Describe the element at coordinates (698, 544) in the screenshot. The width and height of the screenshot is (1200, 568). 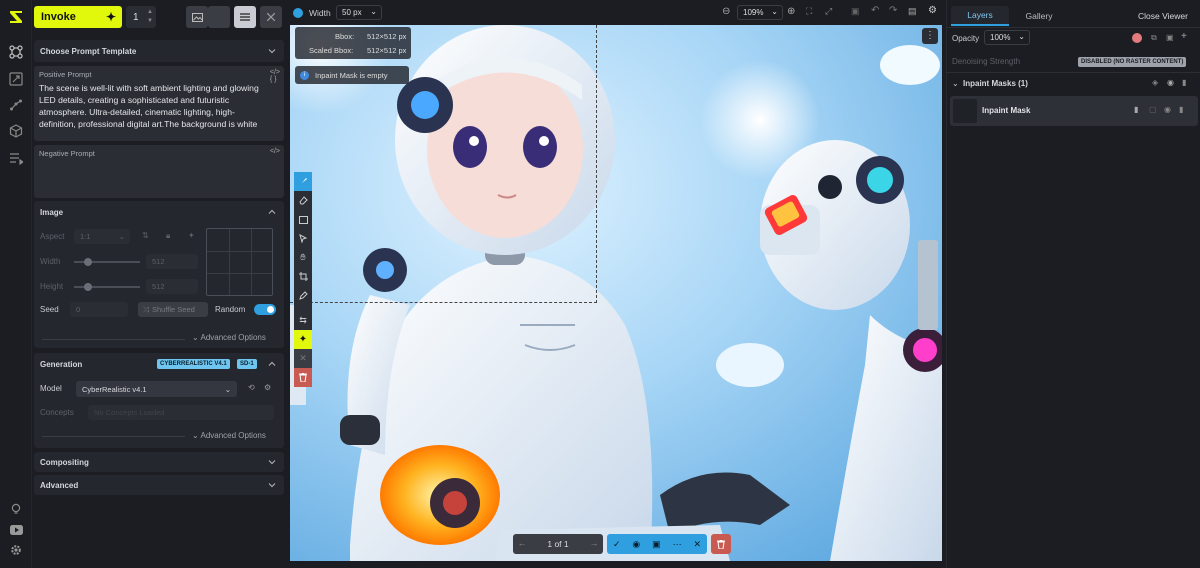
I see `discard-x-icon: ✕` at that location.